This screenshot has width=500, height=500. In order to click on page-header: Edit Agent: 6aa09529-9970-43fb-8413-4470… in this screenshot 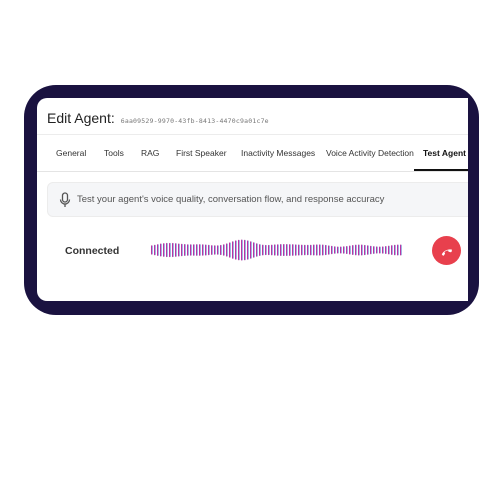, I will do `click(158, 120)`.